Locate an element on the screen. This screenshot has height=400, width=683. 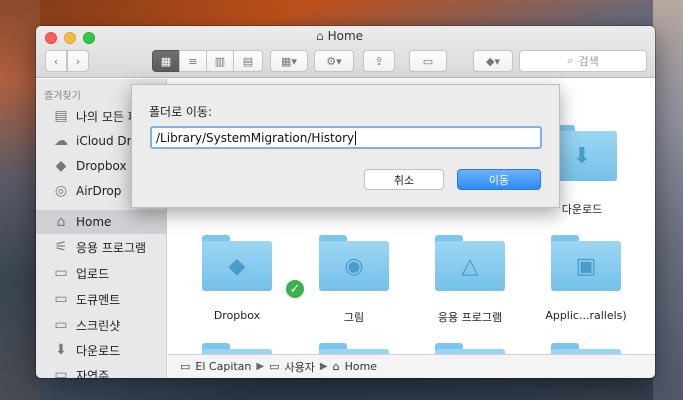
list-view-button: ≡ is located at coordinates (193, 61).